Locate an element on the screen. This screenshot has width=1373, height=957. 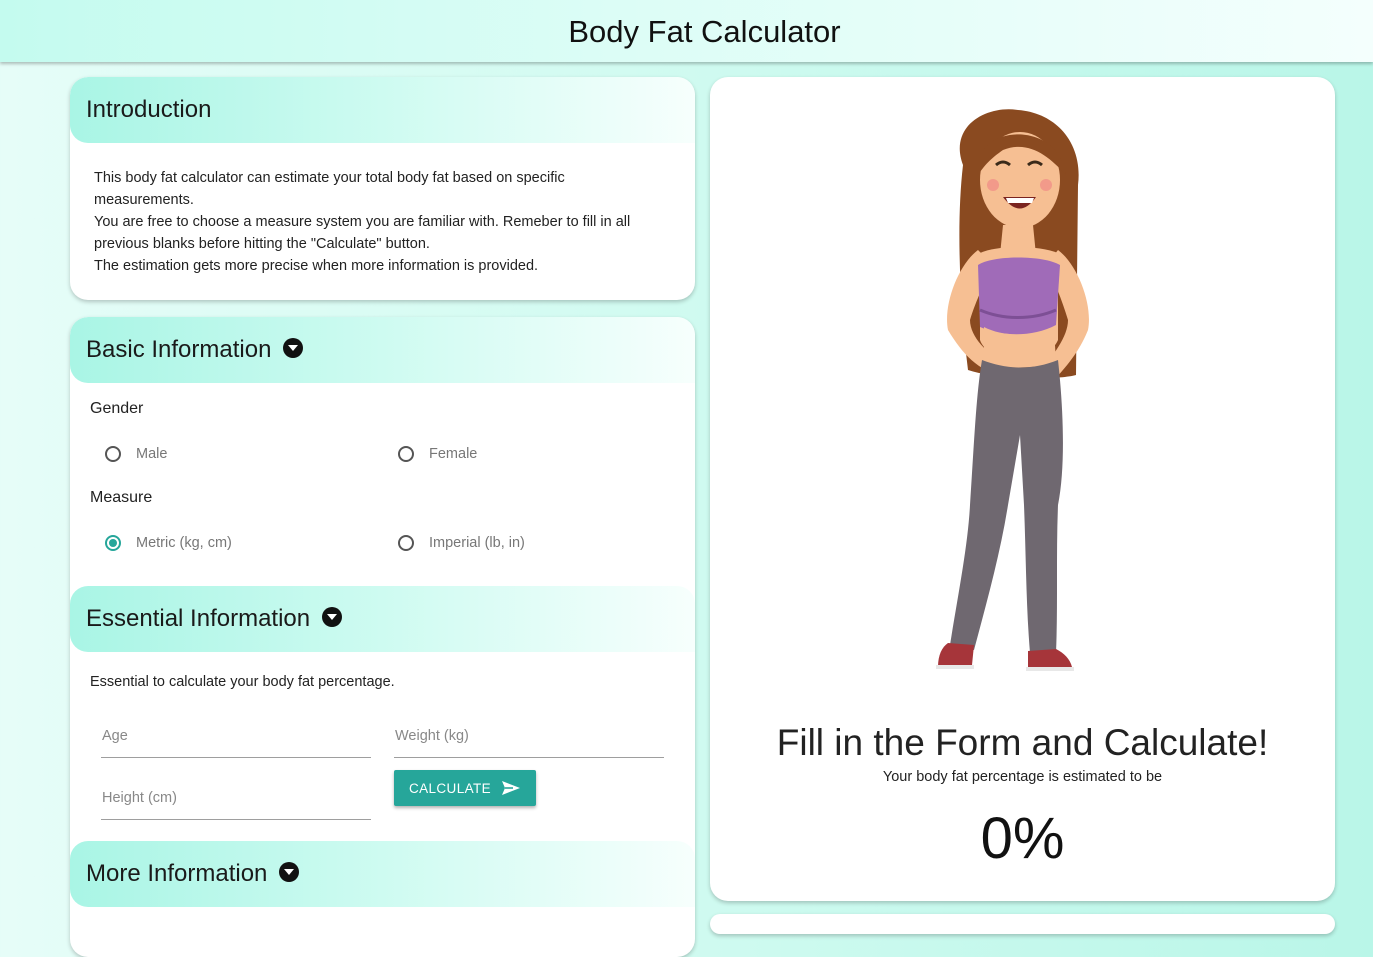
gender-male-radio: Male is located at coordinates (136, 454).